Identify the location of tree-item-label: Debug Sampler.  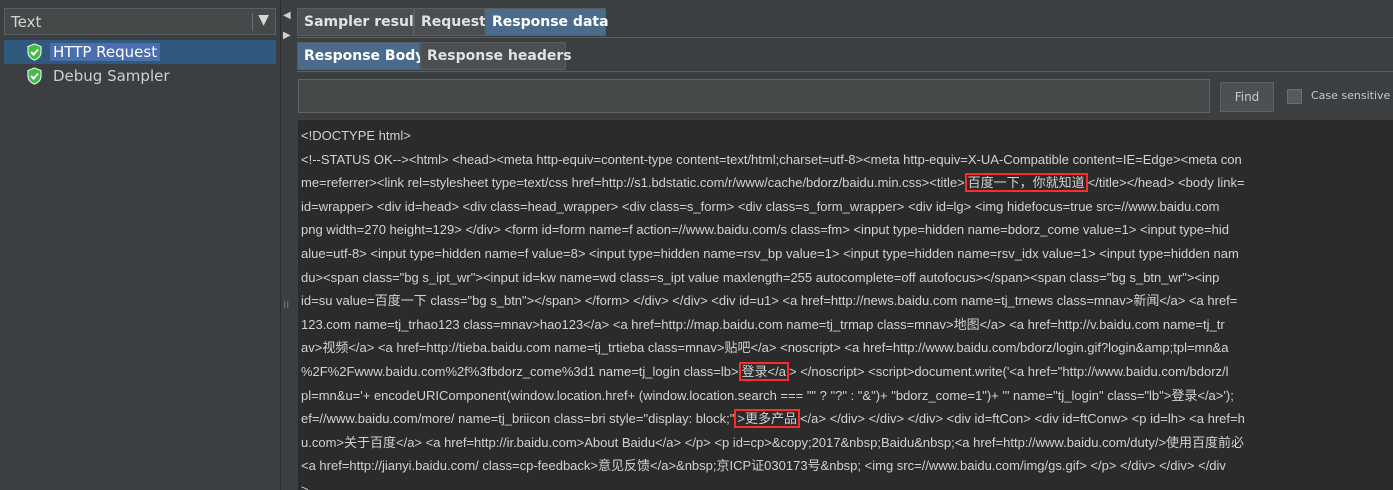
(111, 76).